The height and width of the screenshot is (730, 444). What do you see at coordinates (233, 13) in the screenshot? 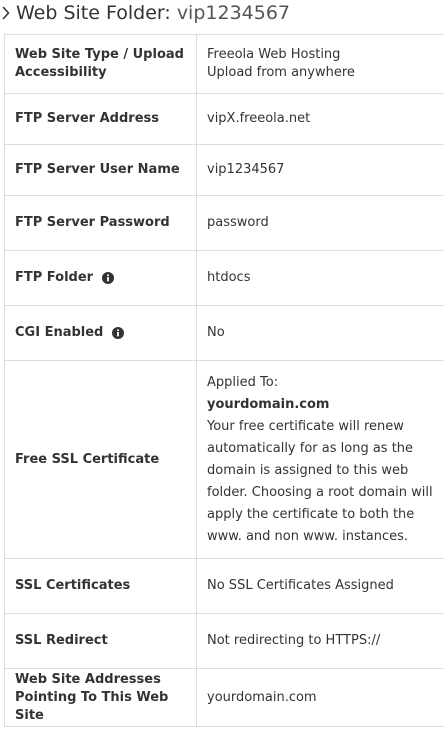
I see `page-title-folder: vip1234567` at bounding box center [233, 13].